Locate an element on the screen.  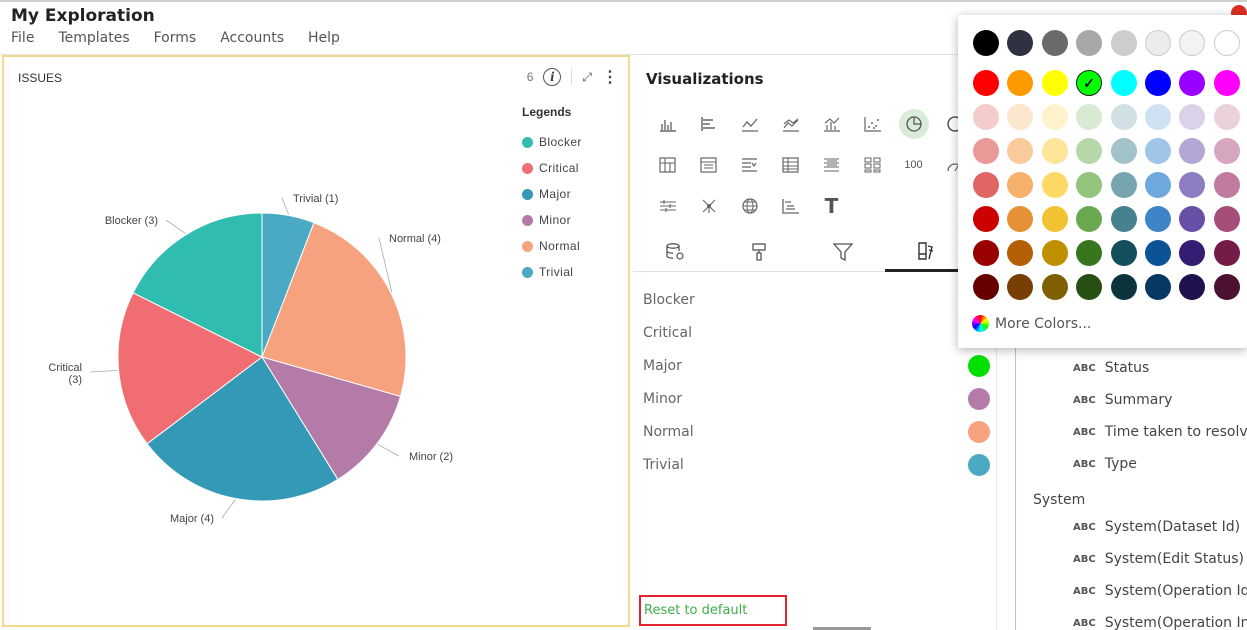
line-chart-icon is located at coordinates (749, 124).